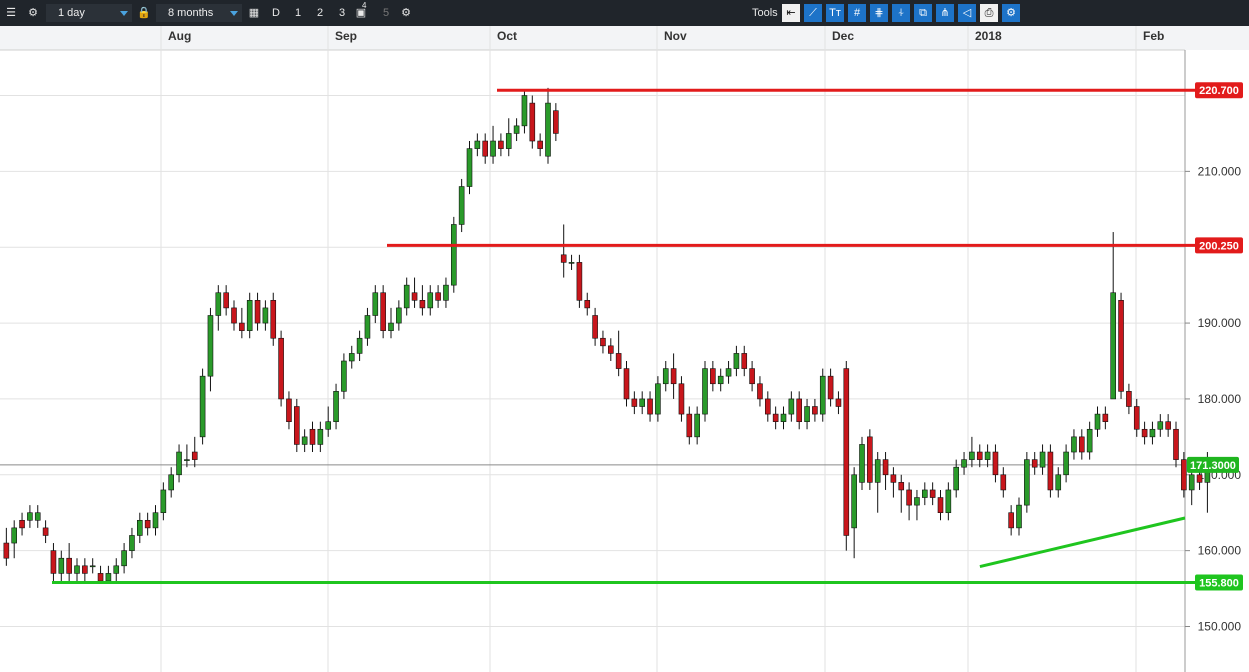 This screenshot has width=1249, height=672. Describe the element at coordinates (835, 13) in the screenshot. I see `text-tool-icon: Tт` at that location.